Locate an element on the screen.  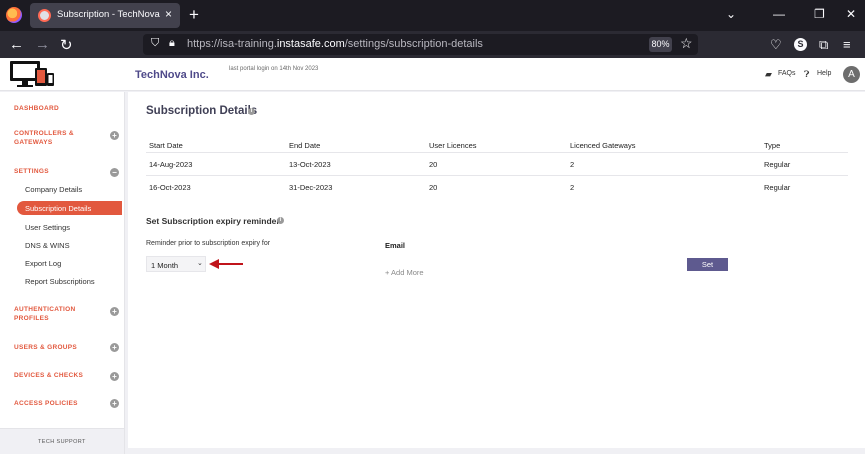
cell-end-date: 13-Oct-2023 is located at coordinates (310, 164).